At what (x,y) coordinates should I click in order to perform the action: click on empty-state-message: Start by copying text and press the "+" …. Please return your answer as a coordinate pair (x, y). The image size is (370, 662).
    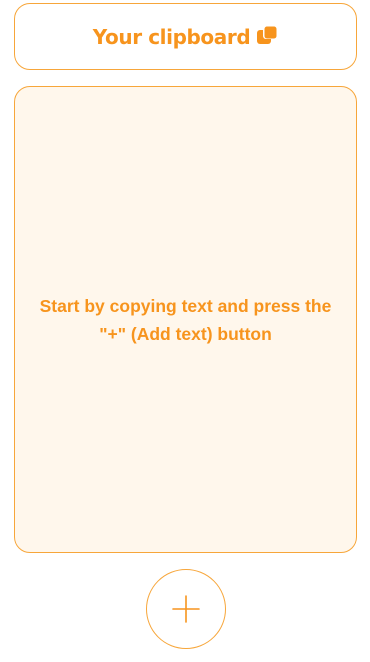
    Looking at the image, I should click on (185, 319).